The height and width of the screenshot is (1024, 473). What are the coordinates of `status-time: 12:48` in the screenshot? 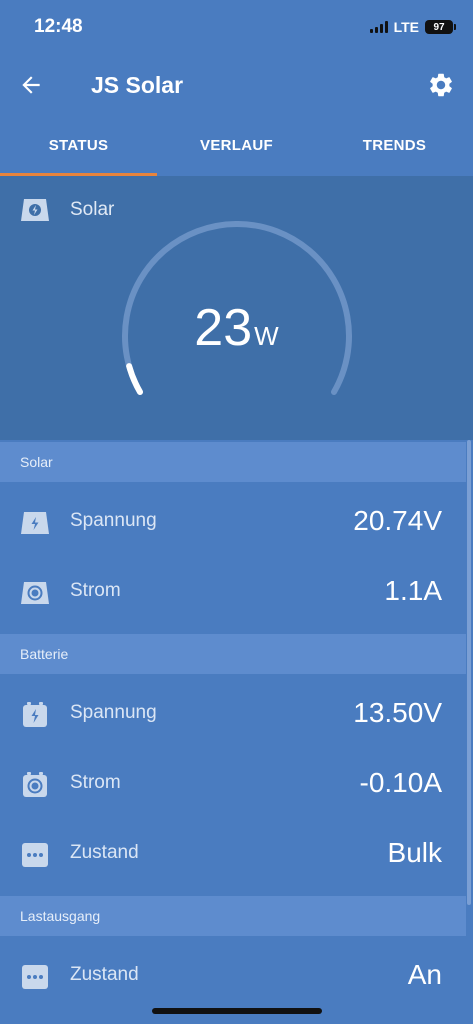 It's located at (58, 26).